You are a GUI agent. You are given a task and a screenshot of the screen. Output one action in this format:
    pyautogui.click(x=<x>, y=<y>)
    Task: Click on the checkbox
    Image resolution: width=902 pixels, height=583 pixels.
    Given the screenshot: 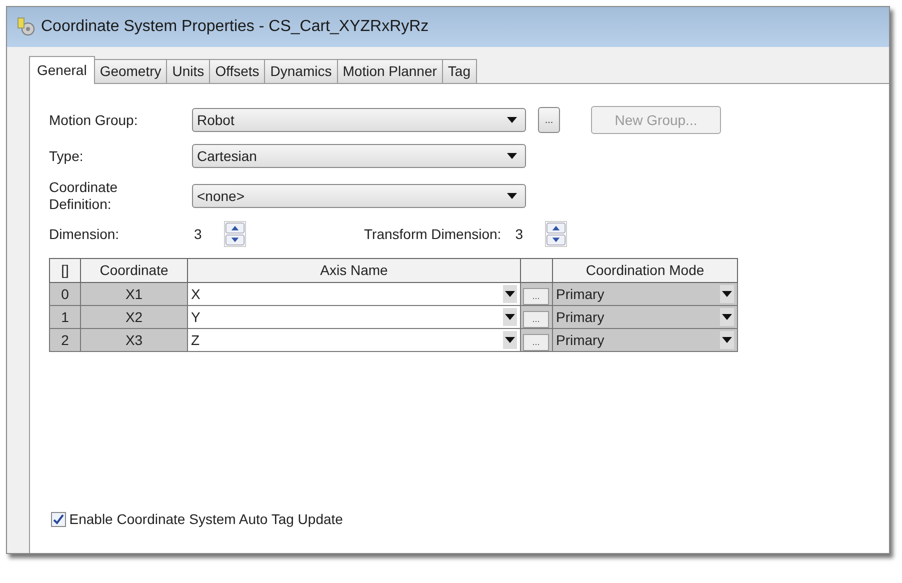 What is the action you would take?
    pyautogui.click(x=58, y=519)
    